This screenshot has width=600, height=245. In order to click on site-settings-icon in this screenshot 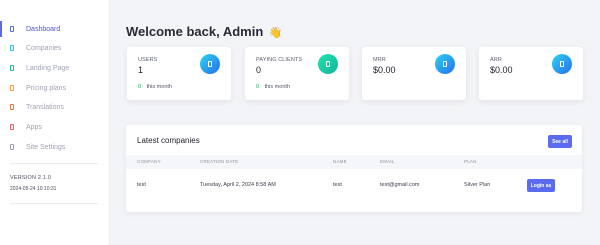, I will do `click(12, 147)`.